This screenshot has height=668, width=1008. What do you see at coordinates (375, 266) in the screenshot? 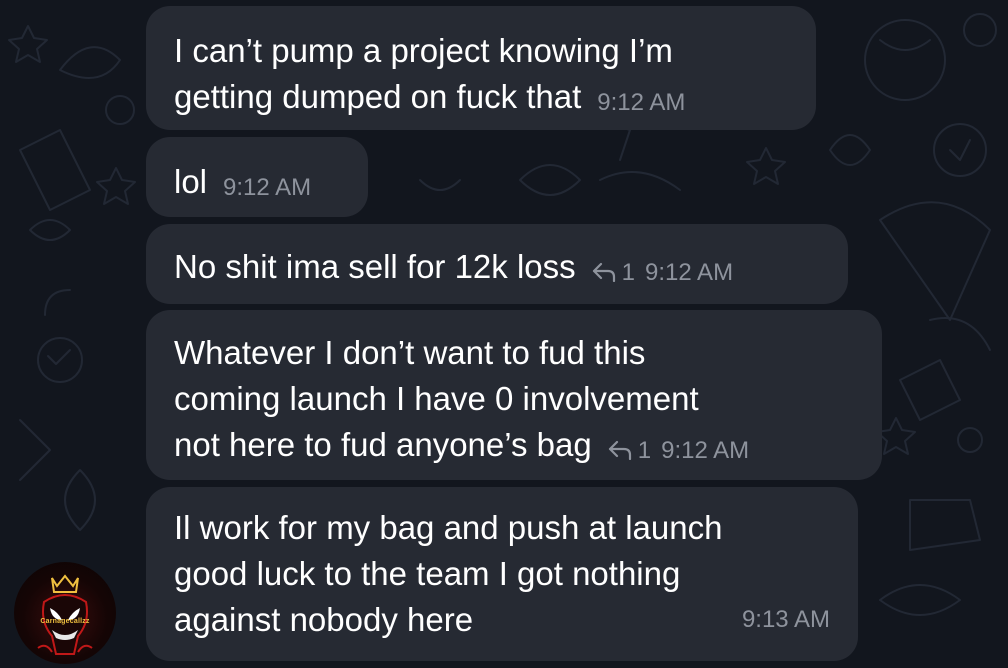
I see `message-text: No shit ima sell for 12k loss` at bounding box center [375, 266].